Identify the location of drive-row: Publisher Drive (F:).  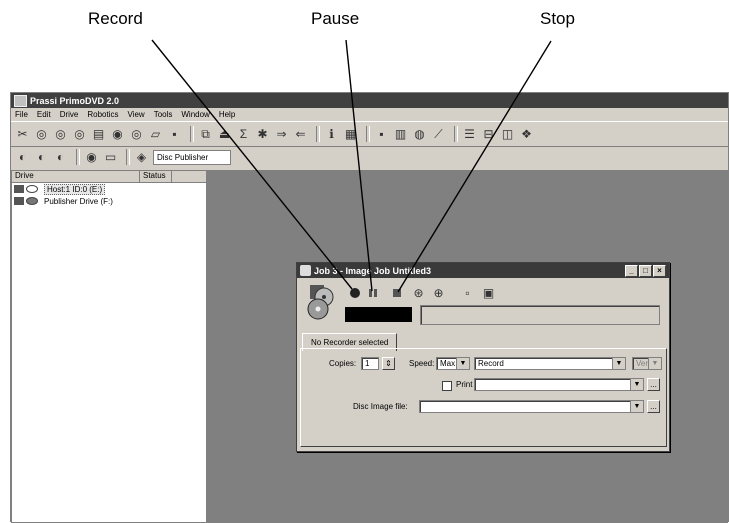
(109, 201).